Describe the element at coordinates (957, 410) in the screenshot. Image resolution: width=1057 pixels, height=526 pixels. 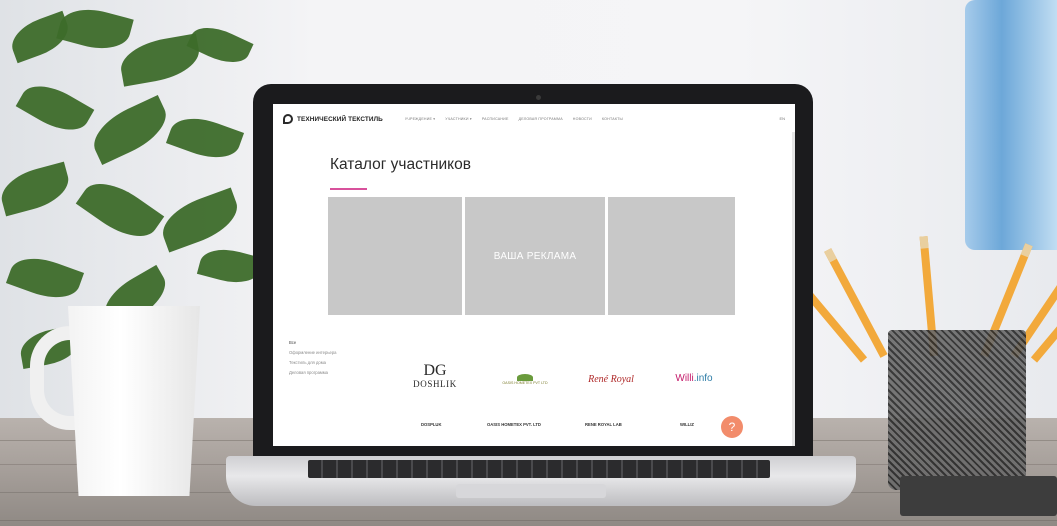
I see `mesh-pencil-cup` at that location.